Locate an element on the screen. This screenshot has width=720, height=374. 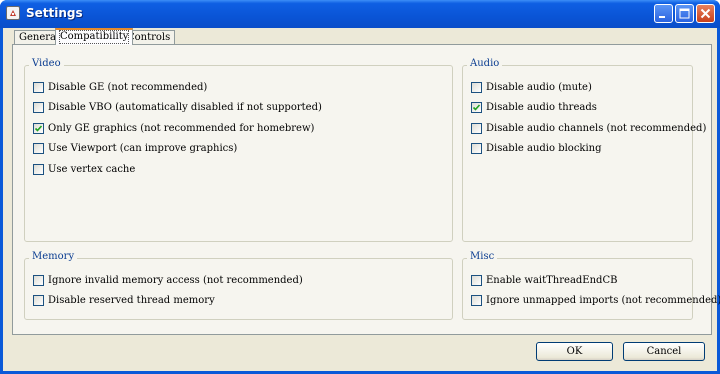
video-option-use-viewport: Use Viewport (can improve graphics) is located at coordinates (135, 148).